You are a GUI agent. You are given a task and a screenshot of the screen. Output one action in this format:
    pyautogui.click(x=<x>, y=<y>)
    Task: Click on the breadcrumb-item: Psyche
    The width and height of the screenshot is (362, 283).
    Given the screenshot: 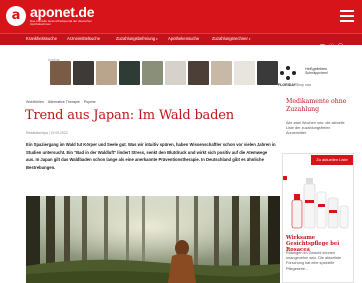 What is the action you would take?
    pyautogui.click(x=90, y=102)
    